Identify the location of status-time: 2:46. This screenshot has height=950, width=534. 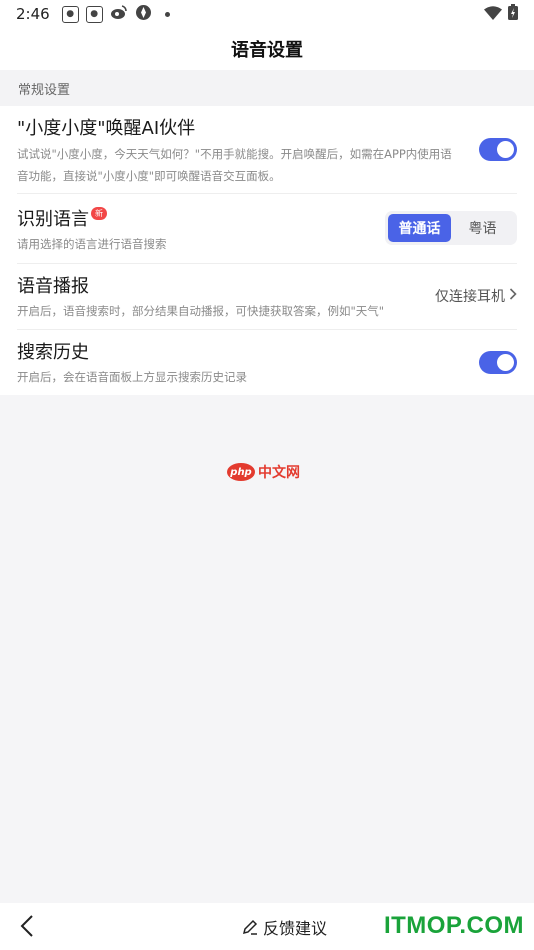
(33, 14).